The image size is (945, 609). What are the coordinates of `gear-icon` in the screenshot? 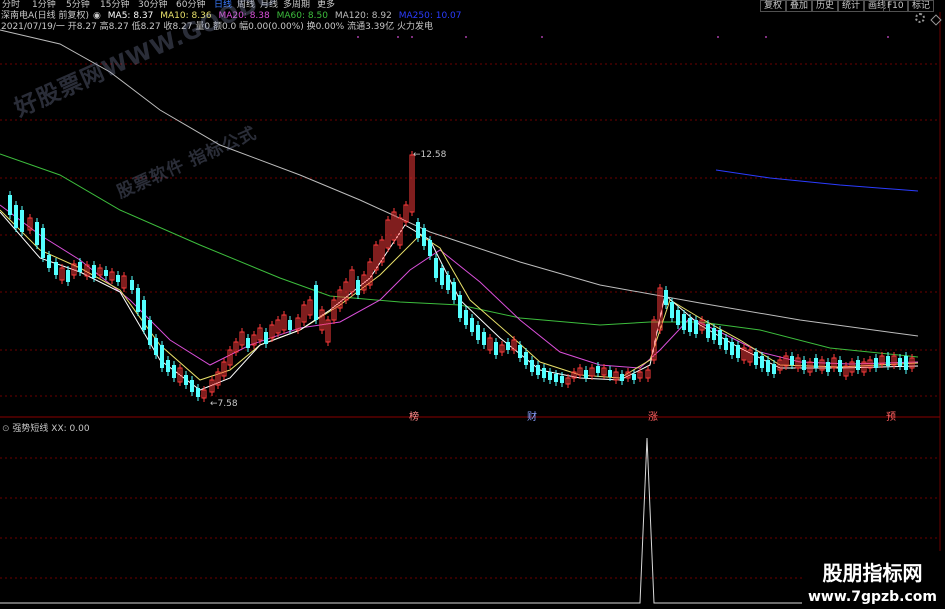 It's located at (920, 18).